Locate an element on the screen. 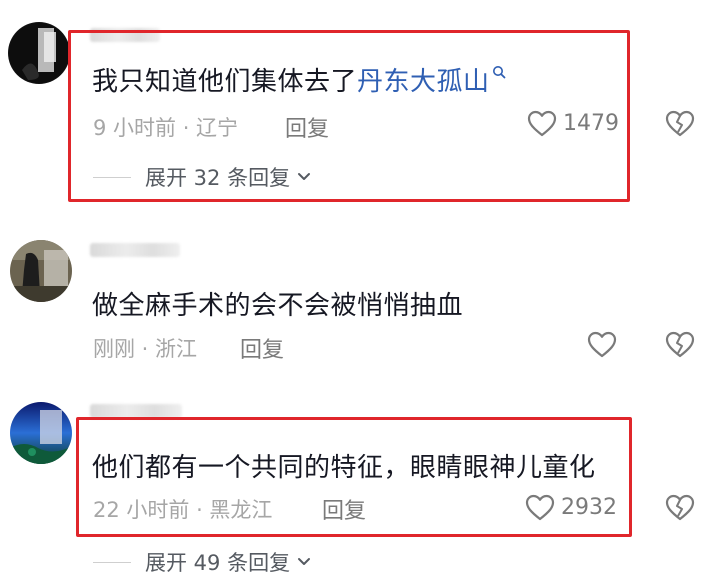  comment-meta: 刚刚 · 浙江 is located at coordinates (145, 349).